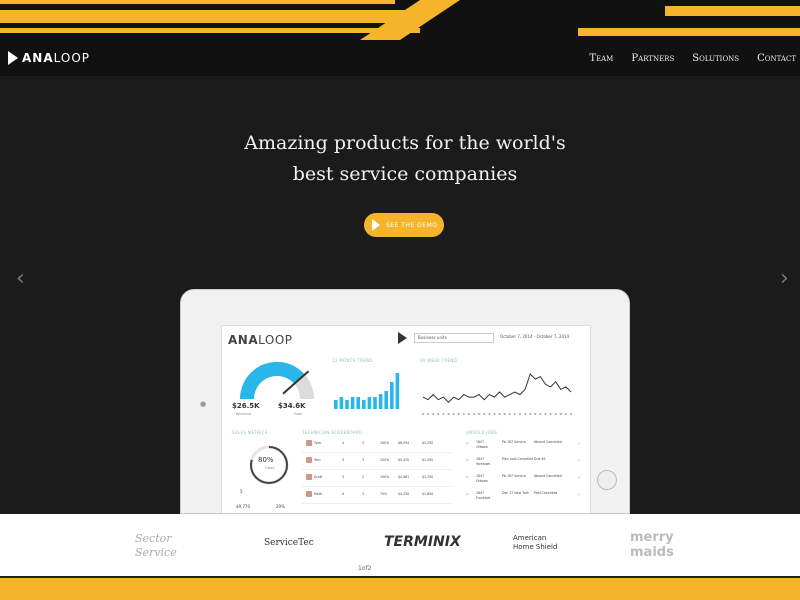  What do you see at coordinates (405, 143) in the screenshot?
I see `headline-line-1: Amazing products for the world's` at bounding box center [405, 143].